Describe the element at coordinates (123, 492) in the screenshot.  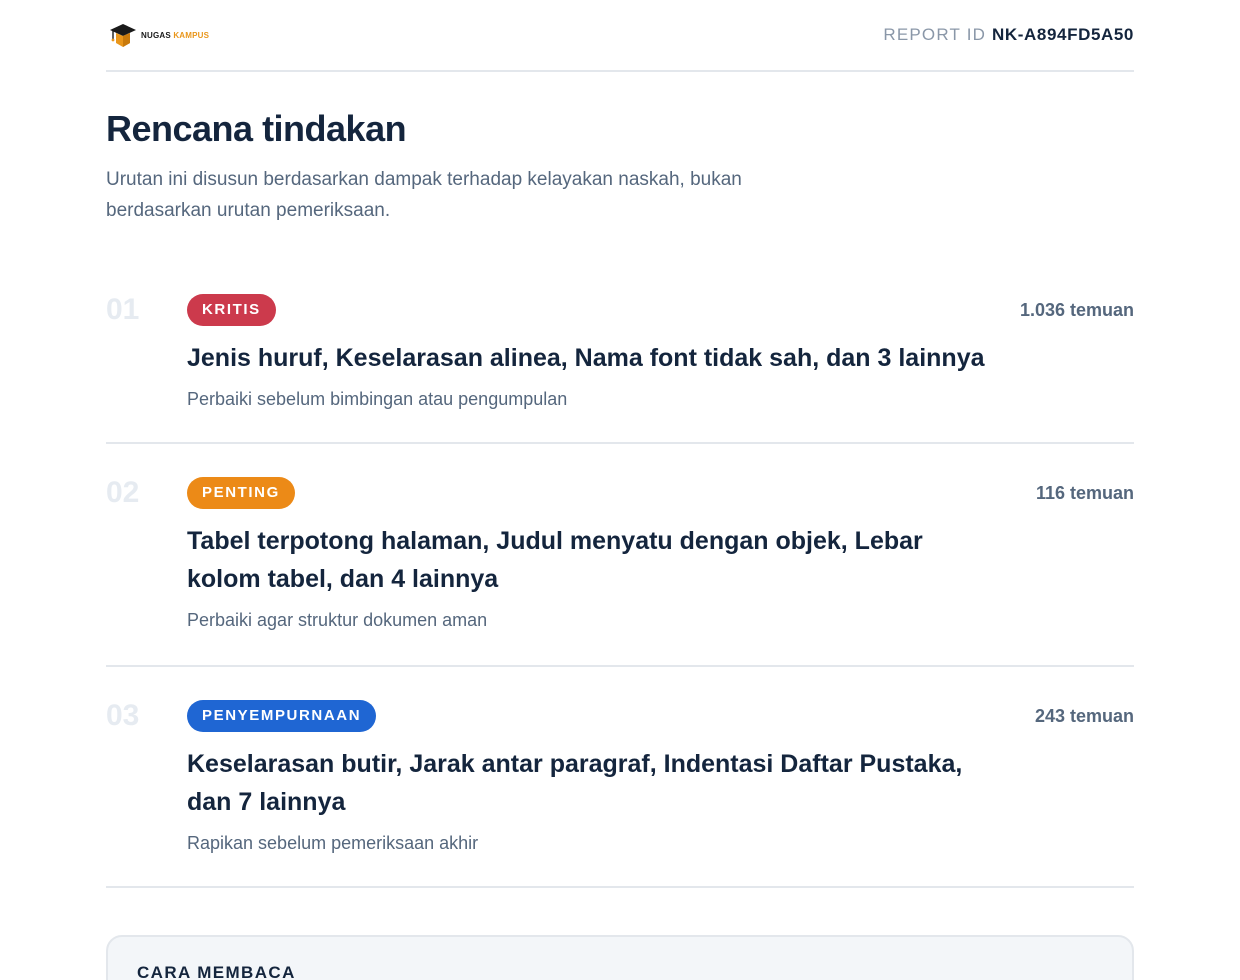
I see `action-number: 02` at that location.